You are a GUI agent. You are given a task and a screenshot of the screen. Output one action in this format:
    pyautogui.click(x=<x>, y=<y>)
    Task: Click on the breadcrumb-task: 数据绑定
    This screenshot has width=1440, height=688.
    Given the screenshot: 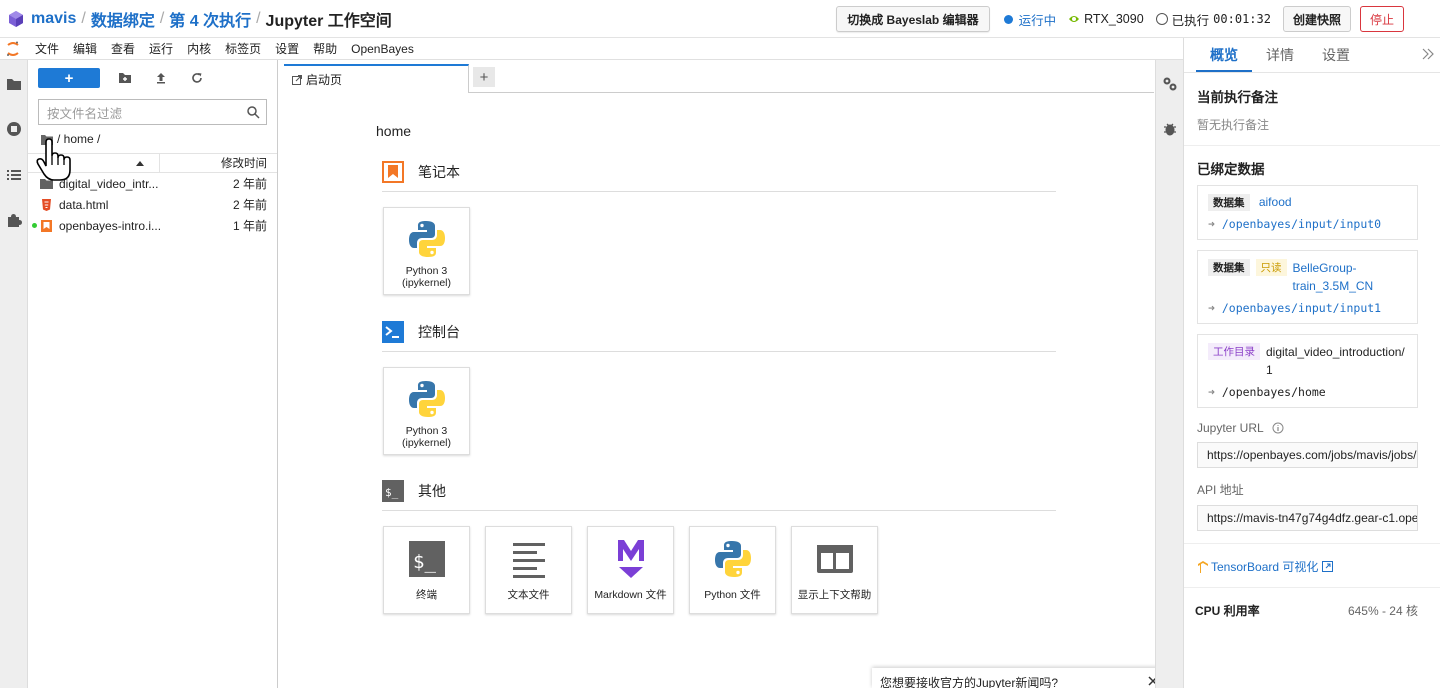 What is the action you would take?
    pyautogui.click(x=123, y=19)
    